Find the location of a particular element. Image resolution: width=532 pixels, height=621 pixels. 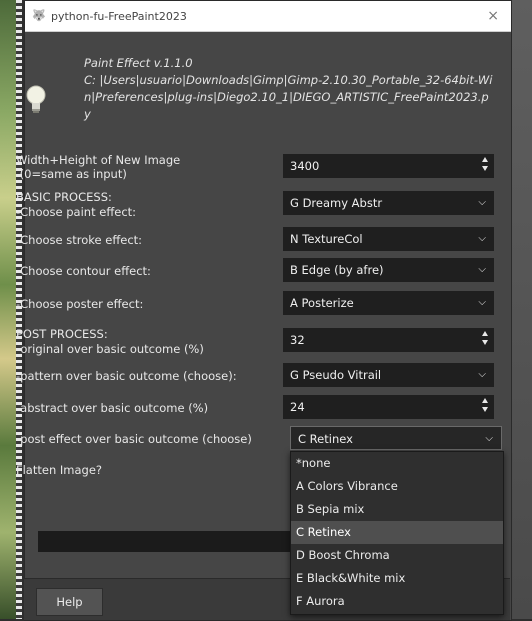

dropdown-option: *none is located at coordinates (397, 463).